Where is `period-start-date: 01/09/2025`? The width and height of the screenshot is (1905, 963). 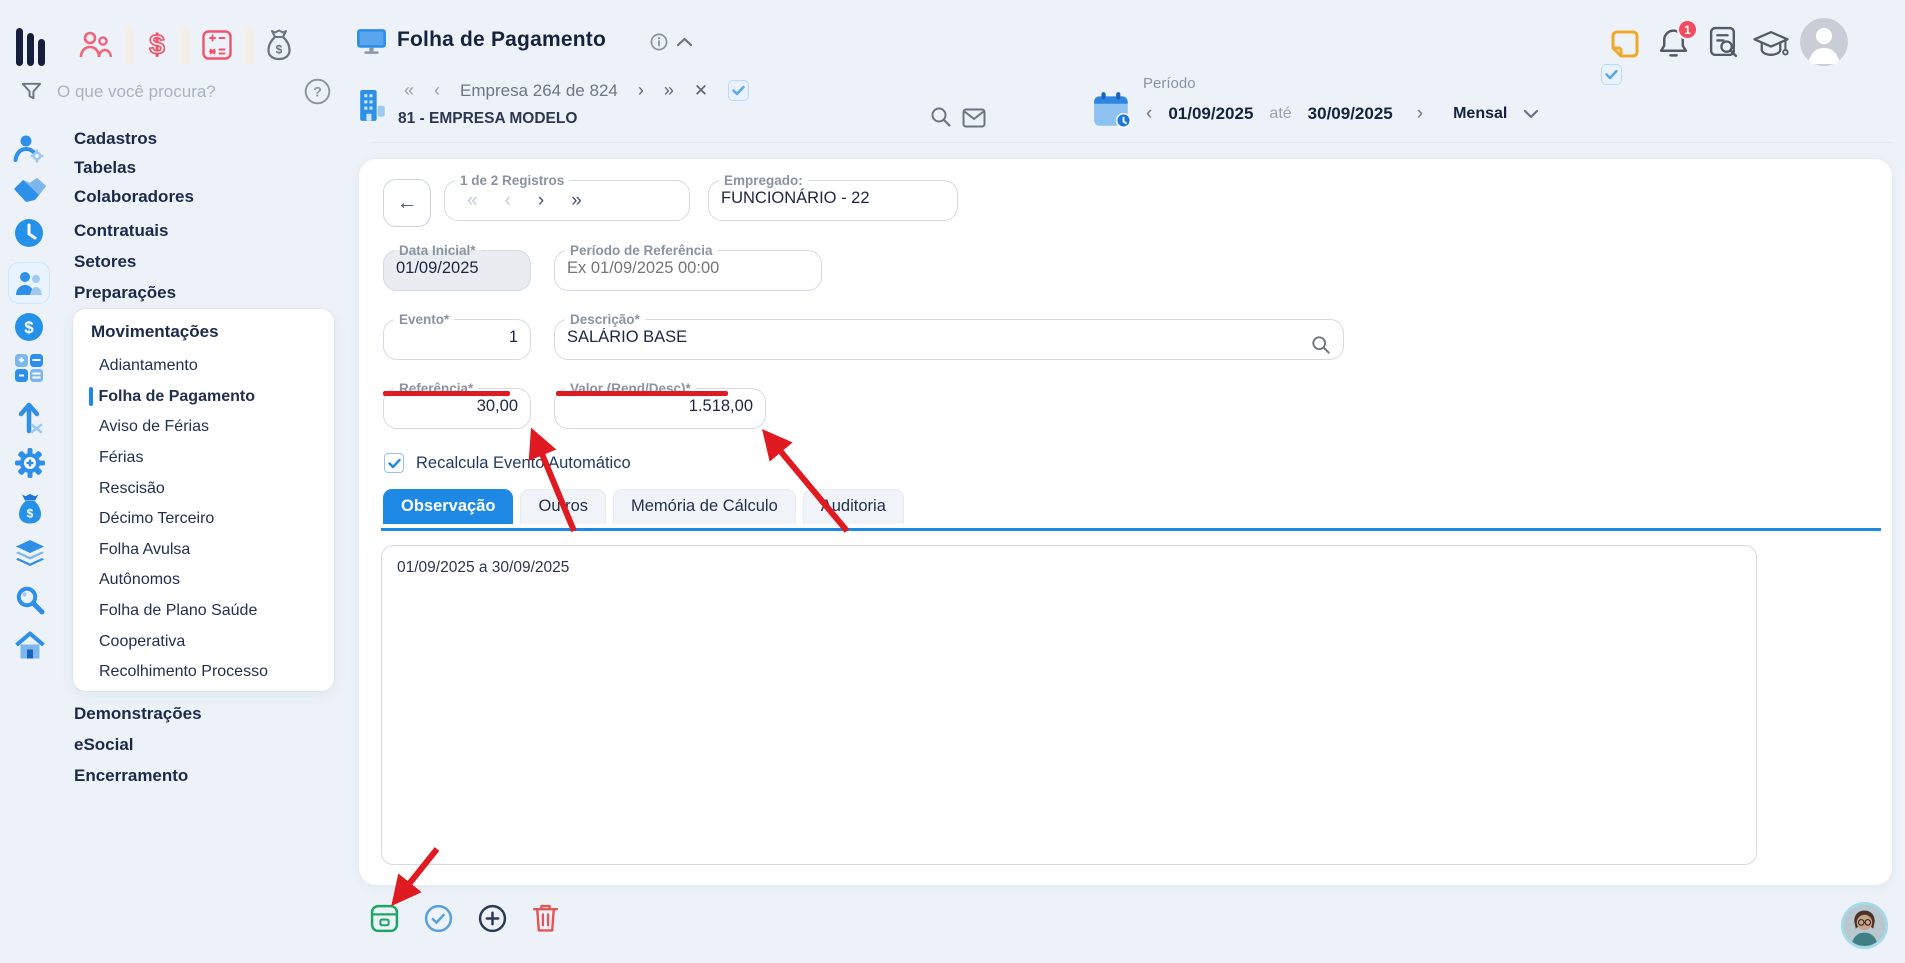
period-start-date: 01/09/2025 is located at coordinates (1210, 114).